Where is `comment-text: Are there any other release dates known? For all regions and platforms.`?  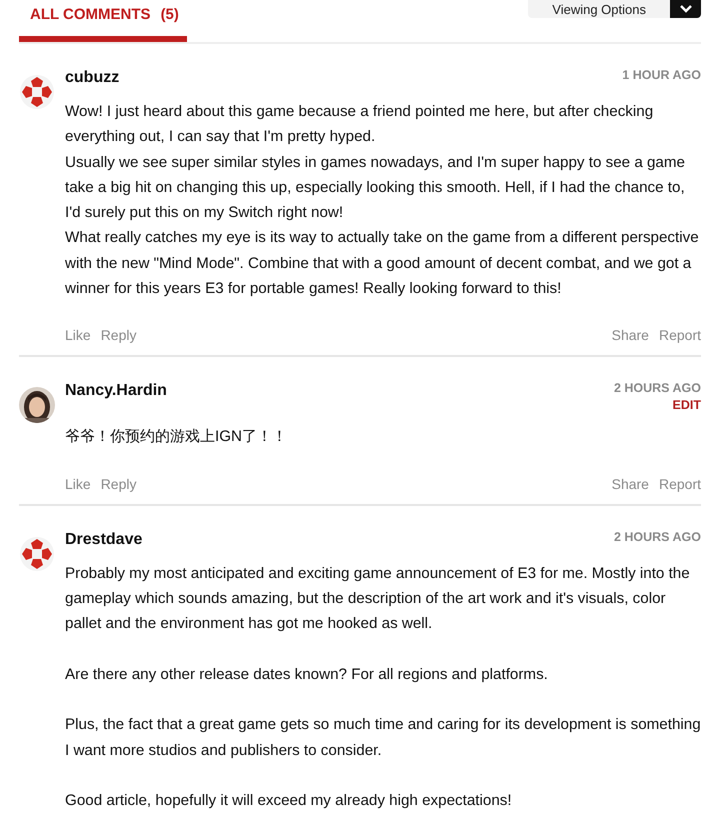
comment-text: Are there any other release dates known? For all regions and platforms. is located at coordinates (307, 674).